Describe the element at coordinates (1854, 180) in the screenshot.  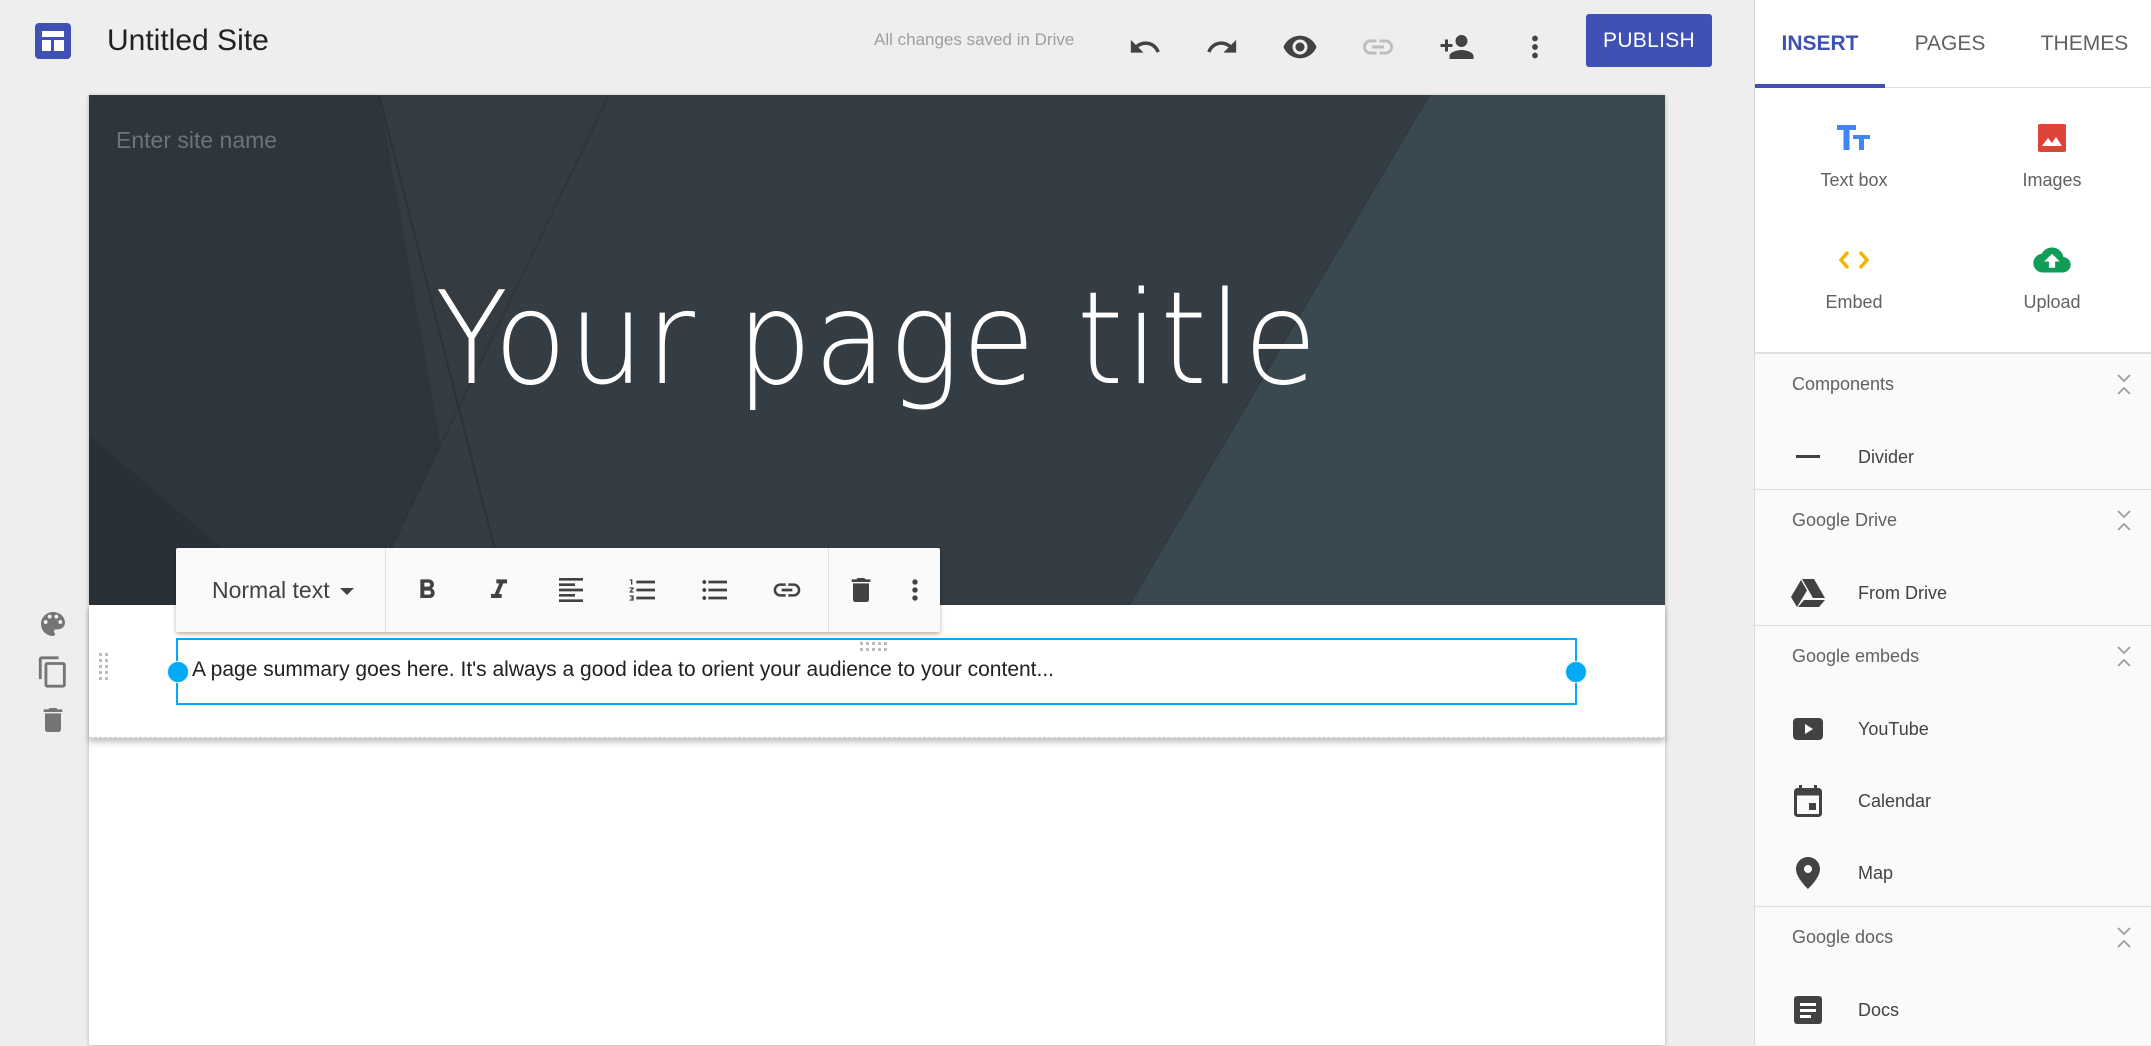
I see `insert-item-label: Text box` at that location.